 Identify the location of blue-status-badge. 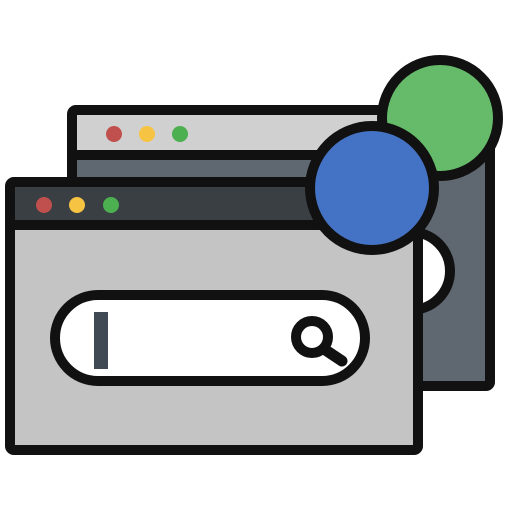
(372, 188).